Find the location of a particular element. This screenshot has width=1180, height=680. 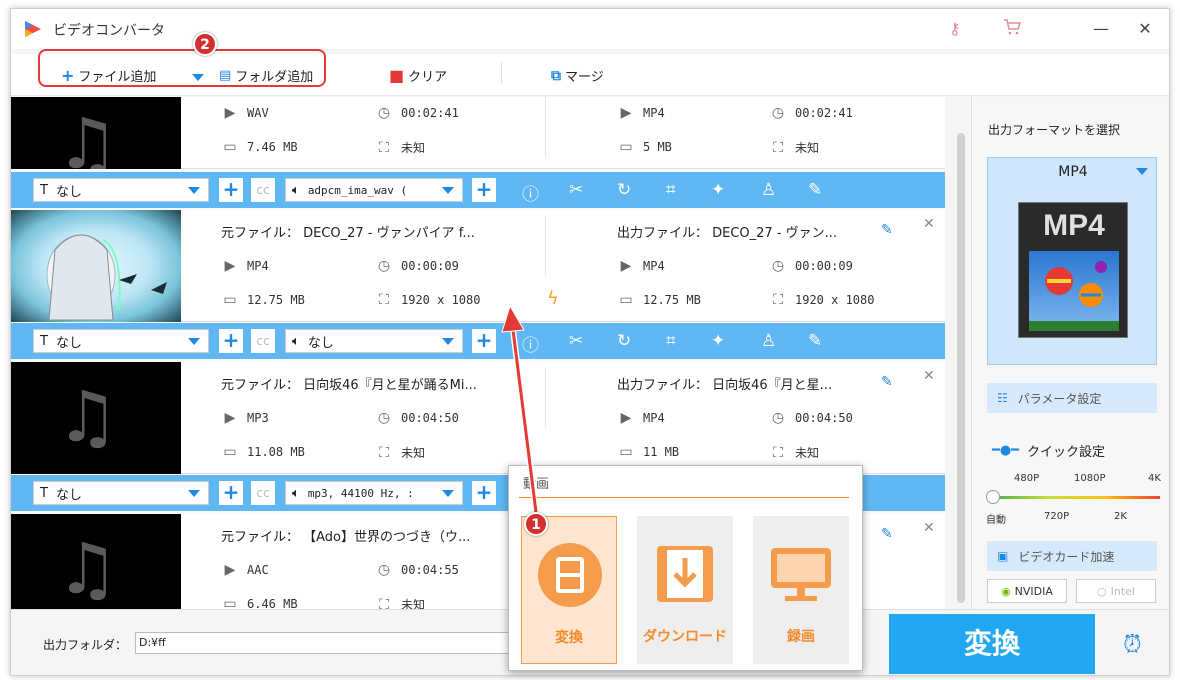

res-label-auto: 自動 is located at coordinates (996, 520).